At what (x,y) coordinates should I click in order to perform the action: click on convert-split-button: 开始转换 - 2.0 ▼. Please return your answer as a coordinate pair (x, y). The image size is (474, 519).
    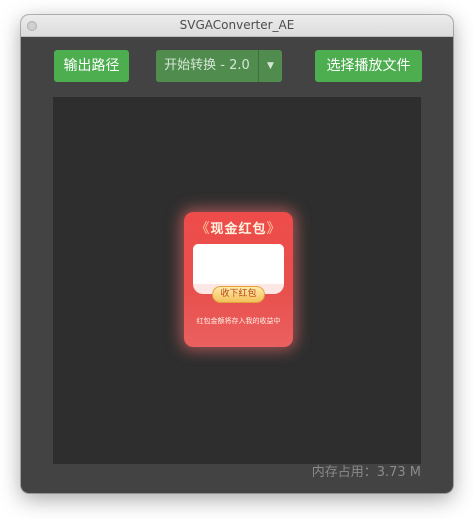
    Looking at the image, I should click on (219, 66).